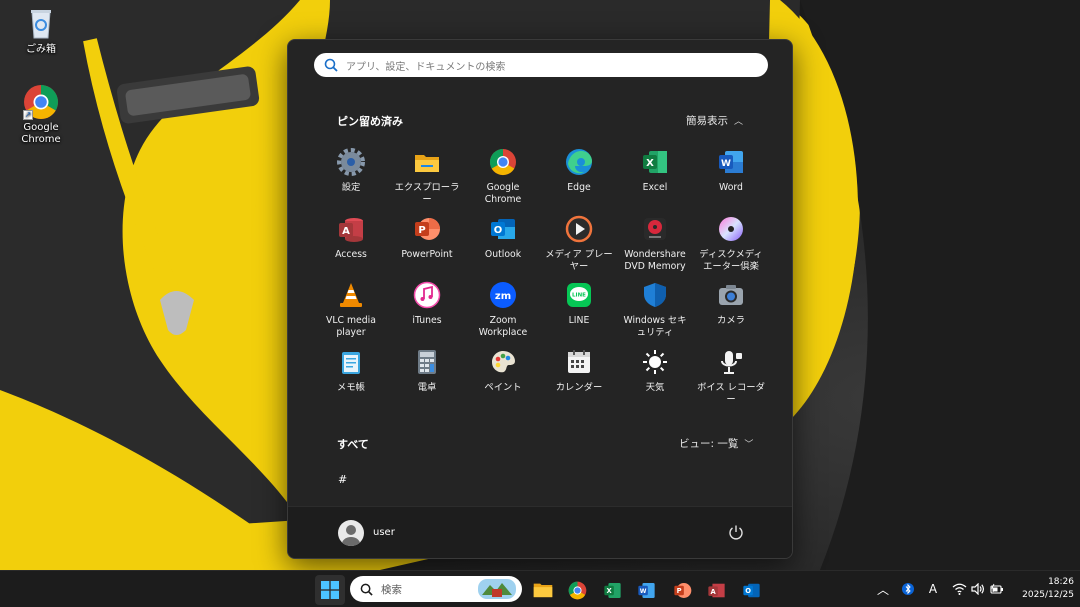 This screenshot has width=1080, height=607. Describe the element at coordinates (426, 67) in the screenshot. I see `search-placeholder: アプリ、設定、ドキュメントの検索` at that location.